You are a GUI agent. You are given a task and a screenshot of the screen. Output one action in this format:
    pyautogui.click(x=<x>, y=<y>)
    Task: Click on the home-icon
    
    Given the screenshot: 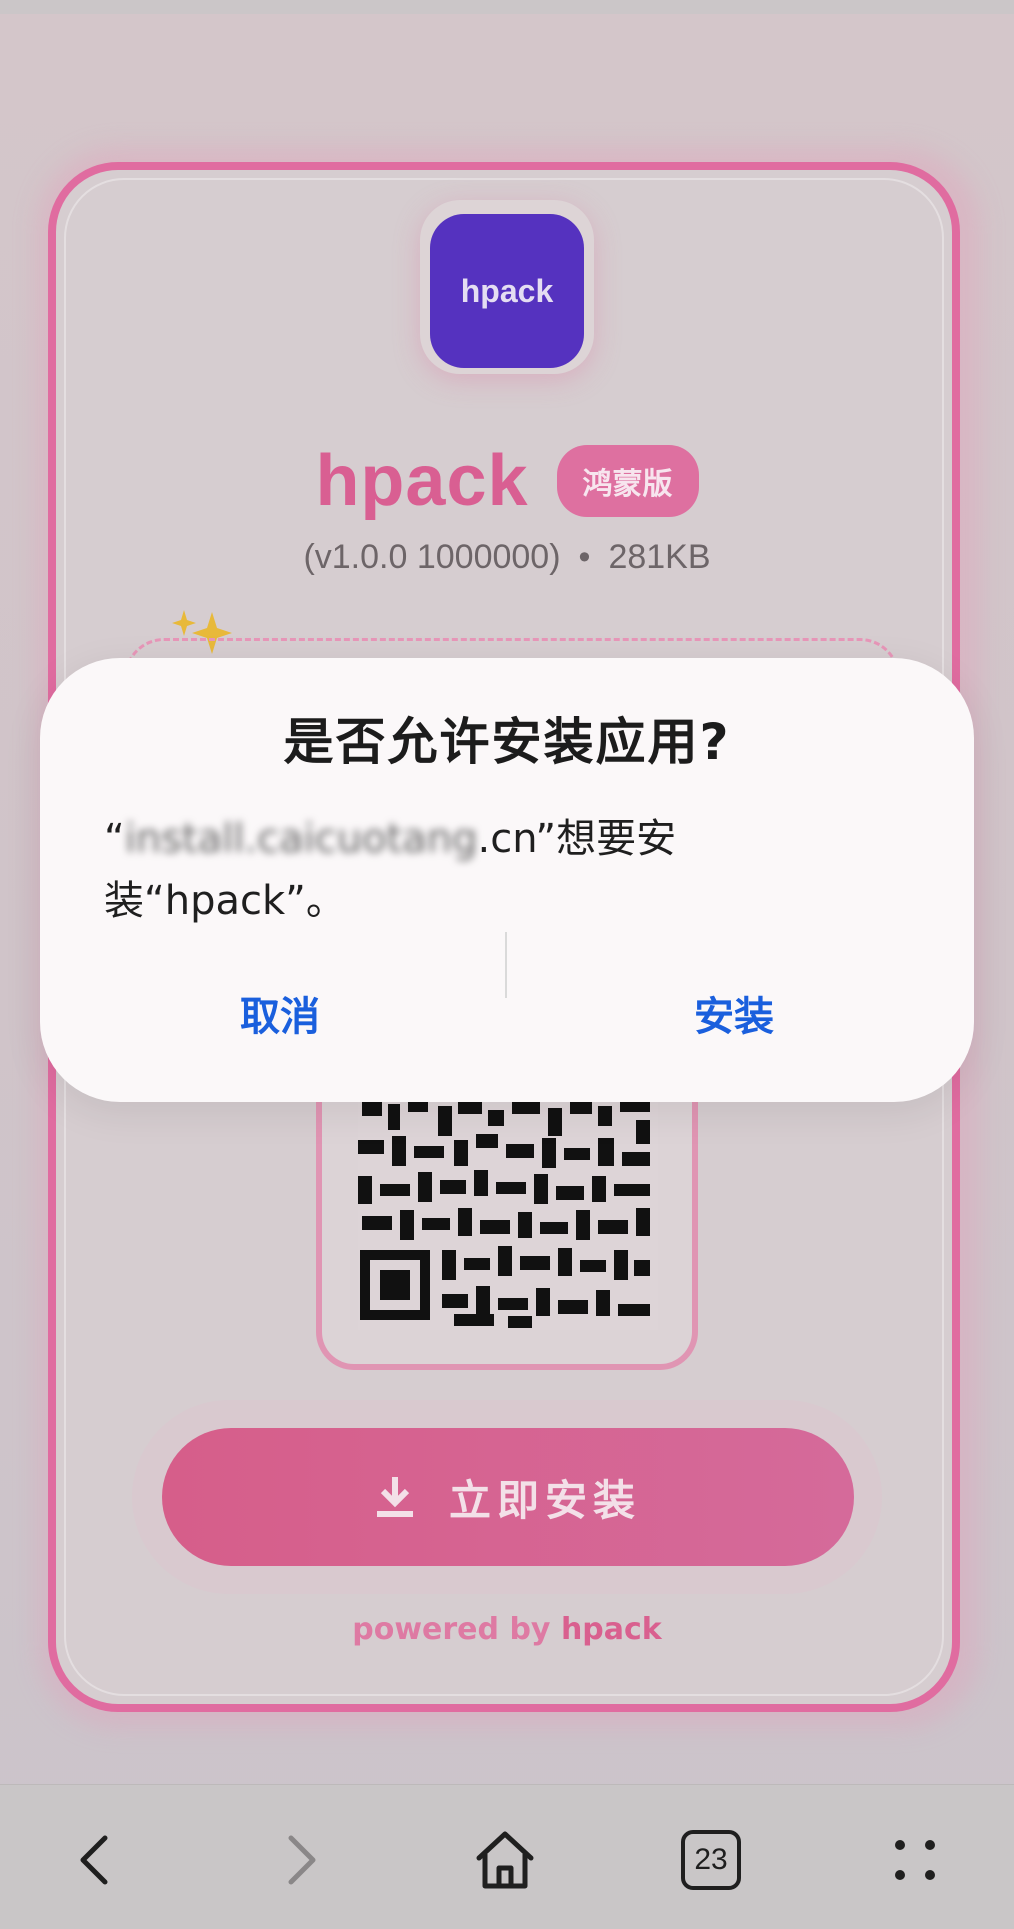 What is the action you would take?
    pyautogui.click(x=505, y=1860)
    